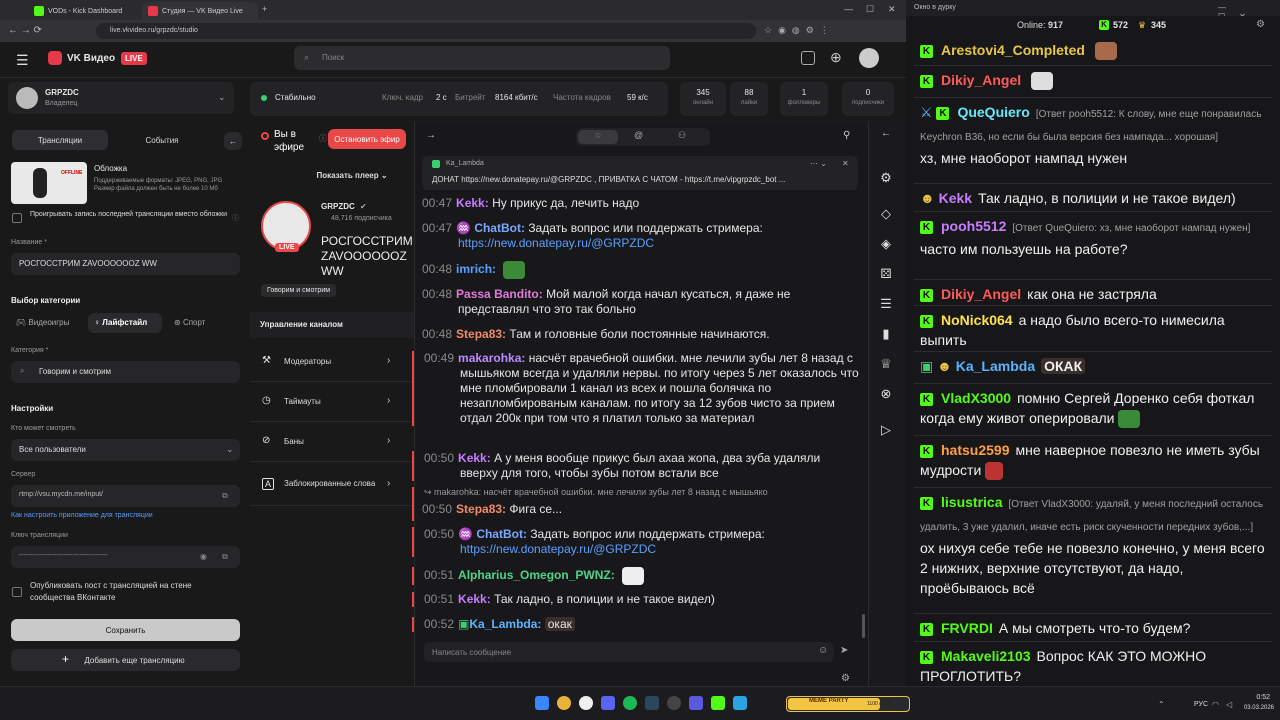 This screenshot has width=1280, height=720. I want to click on close-icon: ✕, so click(892, 9).